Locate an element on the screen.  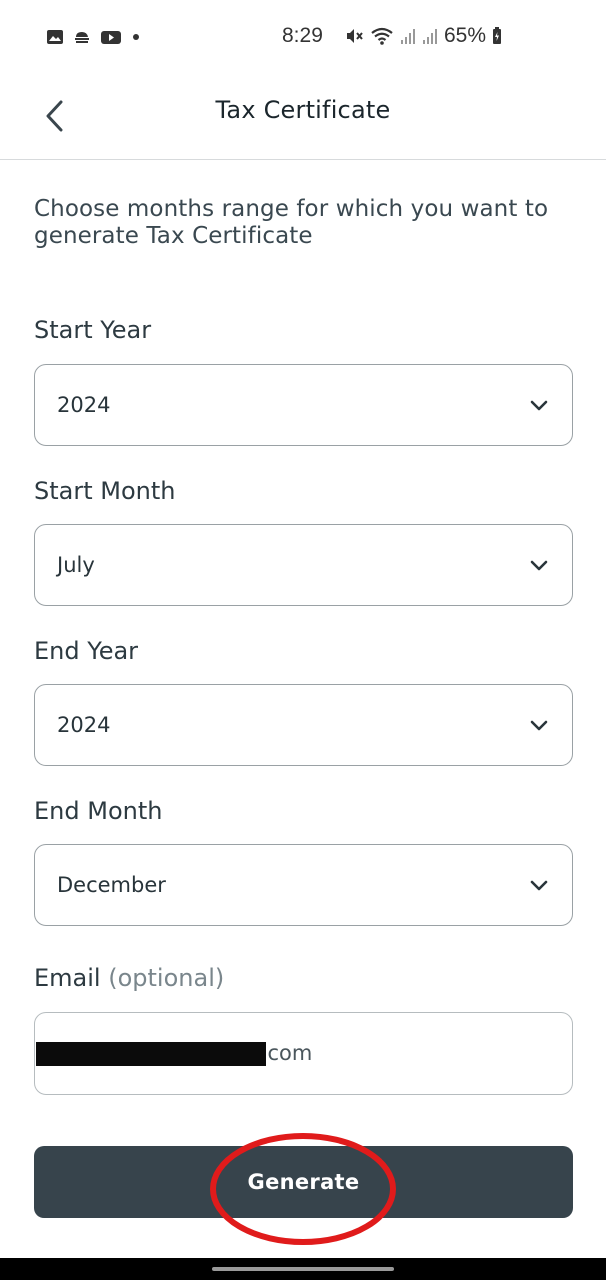
dot-icon is located at coordinates (136, 37).